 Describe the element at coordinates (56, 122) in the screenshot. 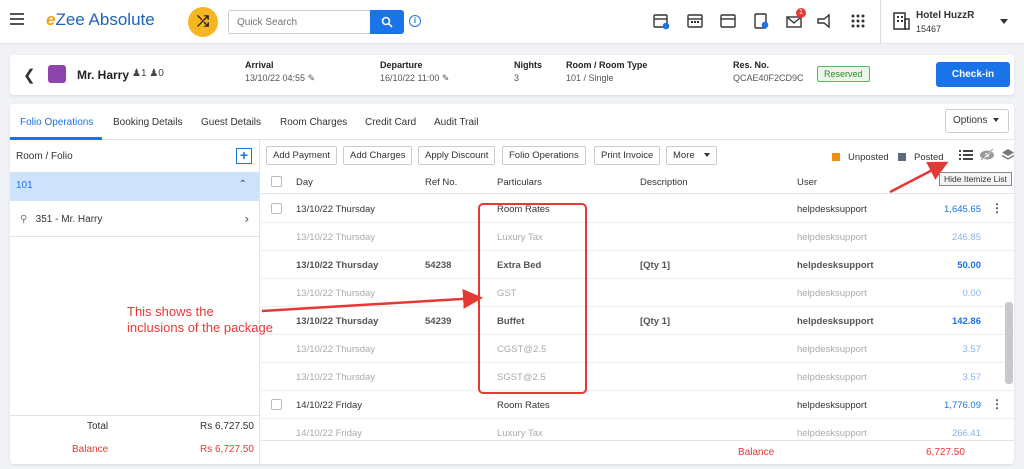

I see `tab-folio-operations: Folio Operations` at that location.